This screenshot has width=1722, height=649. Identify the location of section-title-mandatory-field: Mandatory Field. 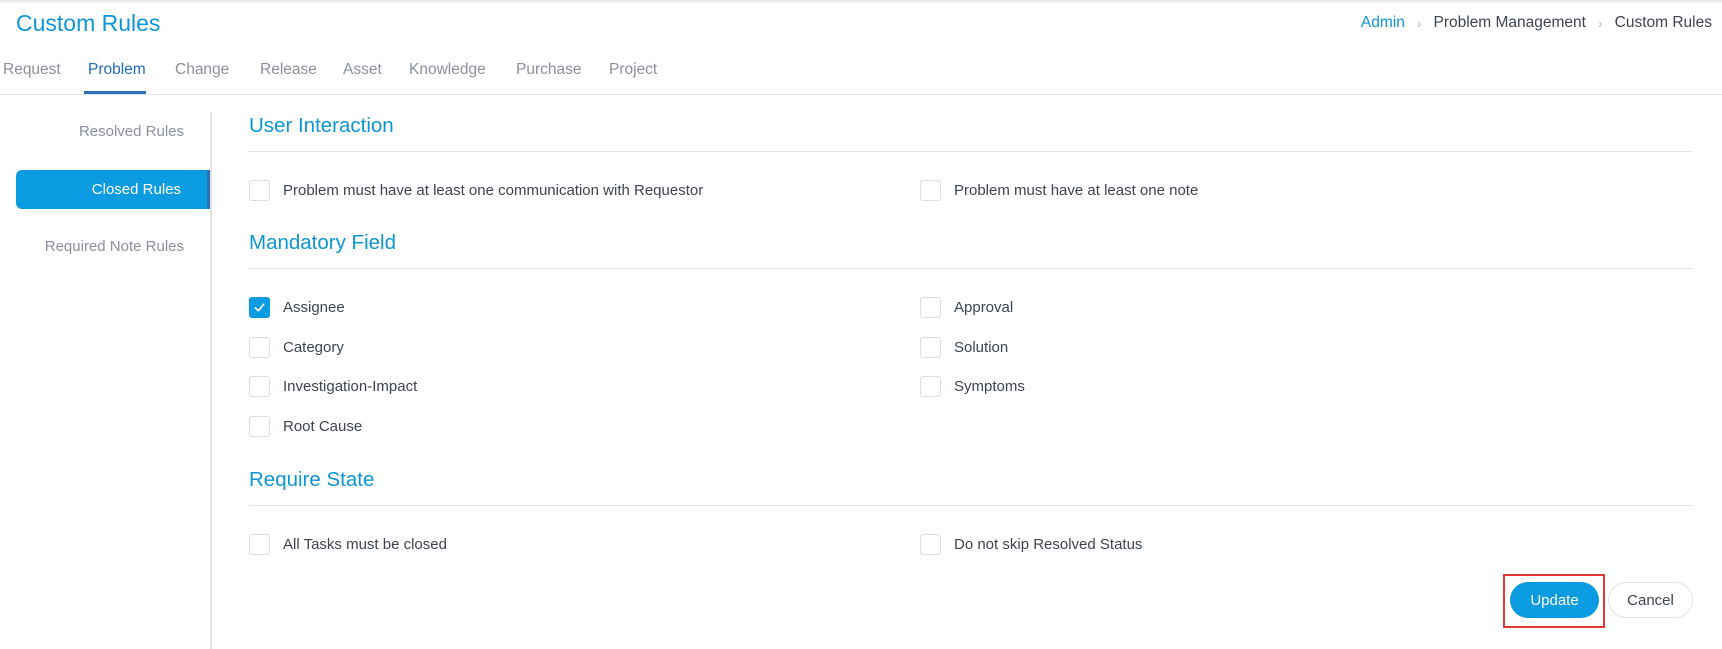
(322, 242).